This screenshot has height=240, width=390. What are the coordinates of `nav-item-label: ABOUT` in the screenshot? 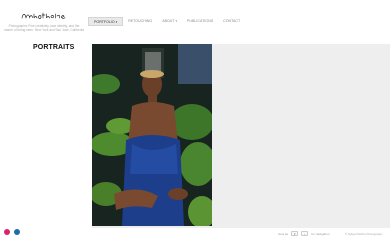 It's located at (168, 21).